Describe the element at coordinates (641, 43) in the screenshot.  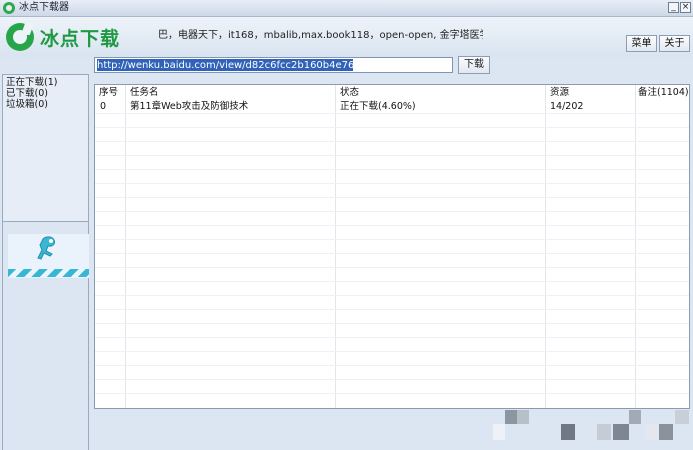
I see `menu-button: 菜单` at that location.